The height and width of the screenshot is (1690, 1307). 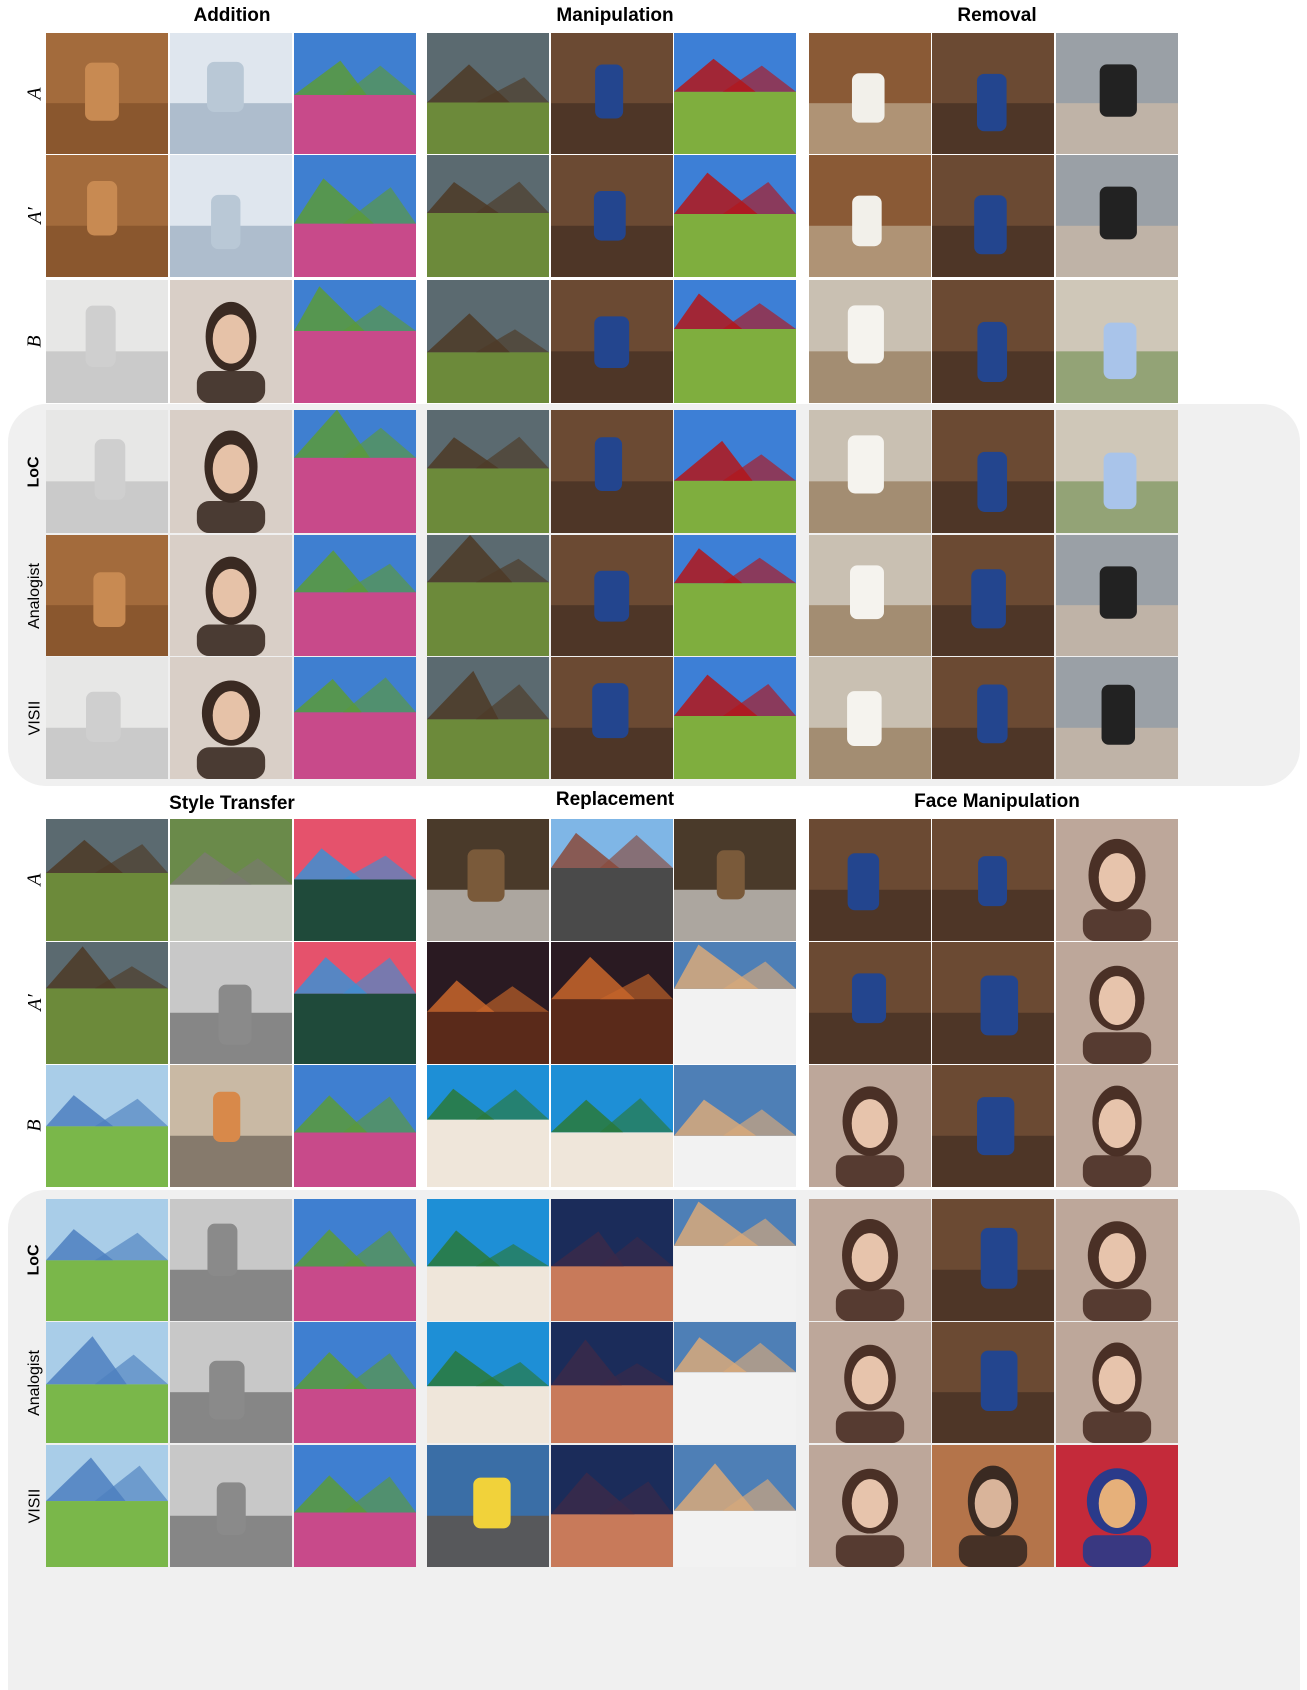 I want to click on woman-with-sunglasses-image, so click(x=231, y=471).